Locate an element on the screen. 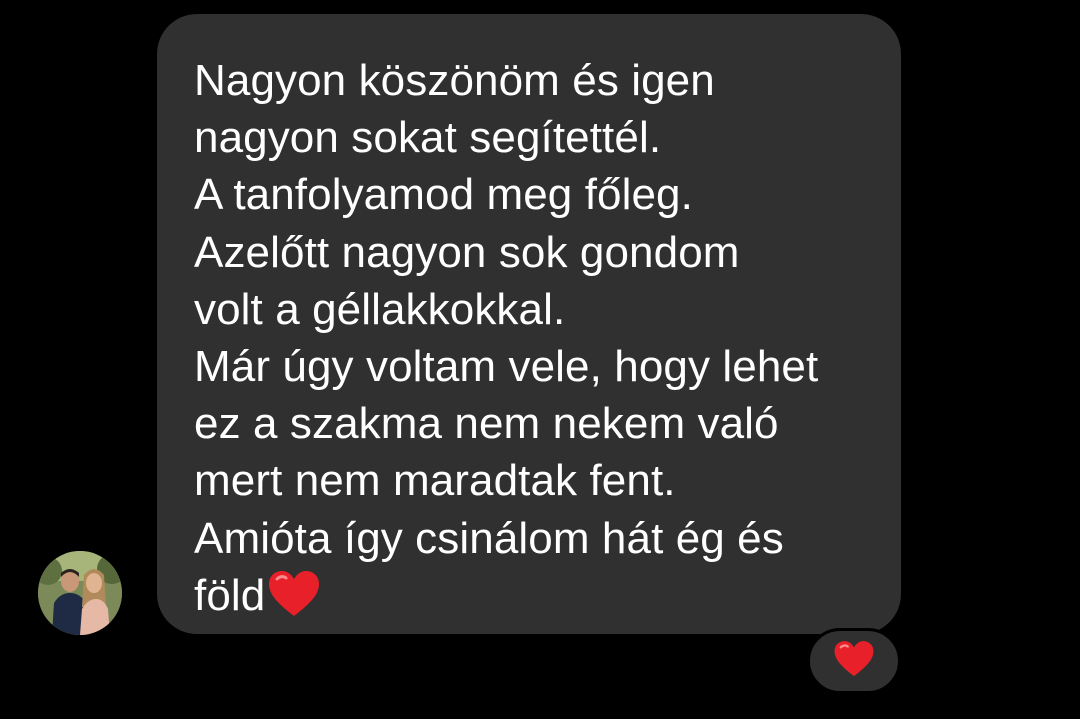 The height and width of the screenshot is (719, 1080). avatar-photo is located at coordinates (80, 593).